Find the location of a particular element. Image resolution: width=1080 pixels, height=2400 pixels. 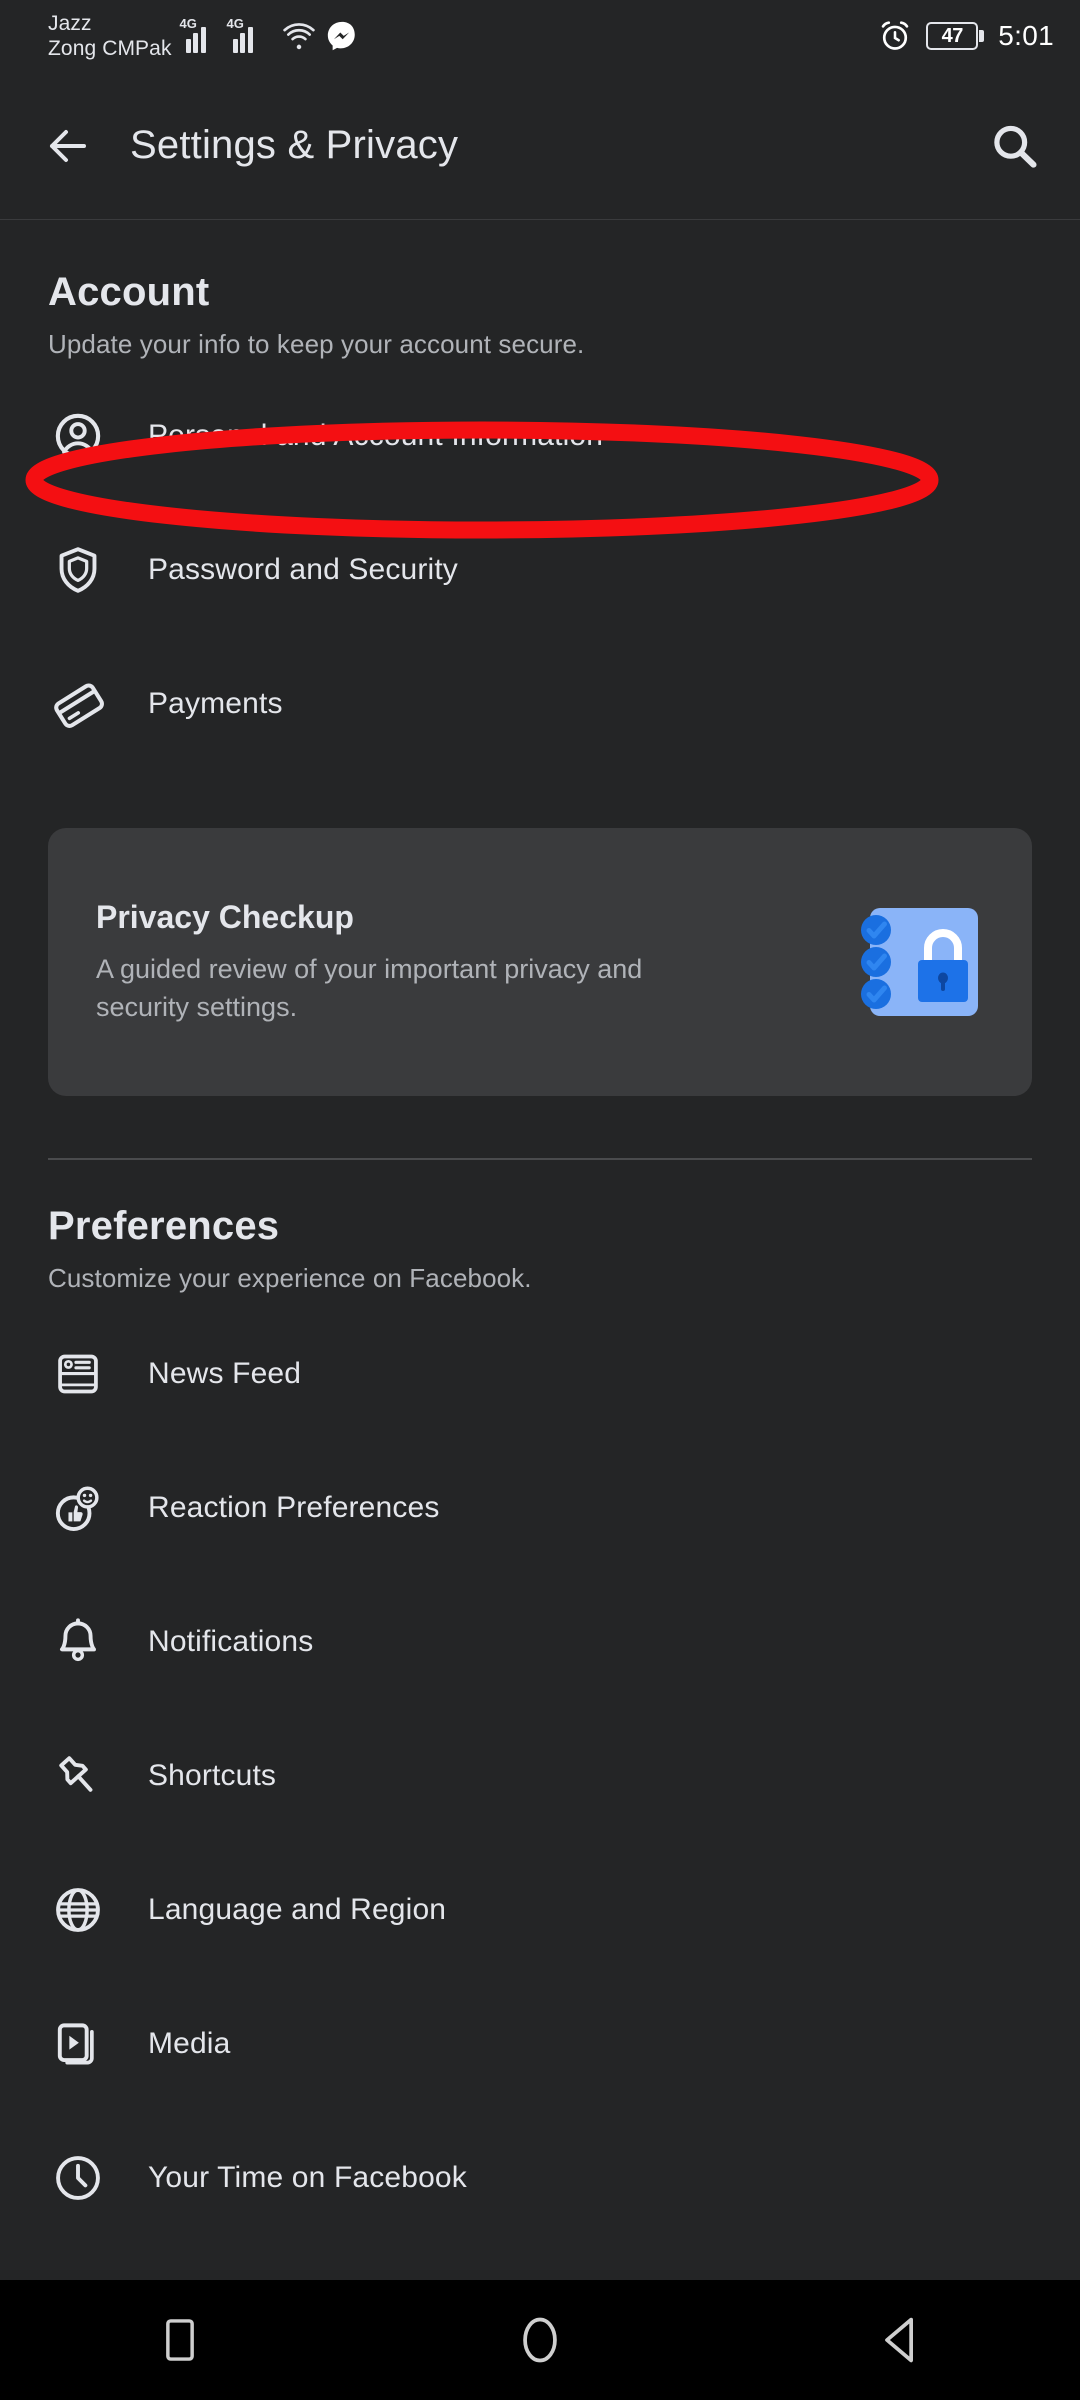

battery-icon: 47 is located at coordinates (955, 36).